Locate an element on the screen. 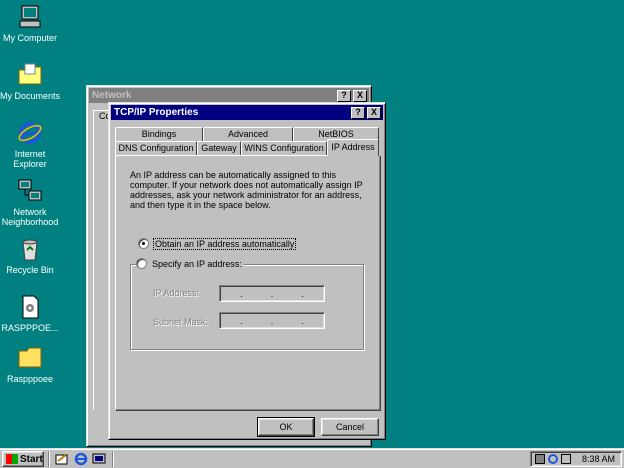  tab-bindings: Bindings is located at coordinates (159, 134).